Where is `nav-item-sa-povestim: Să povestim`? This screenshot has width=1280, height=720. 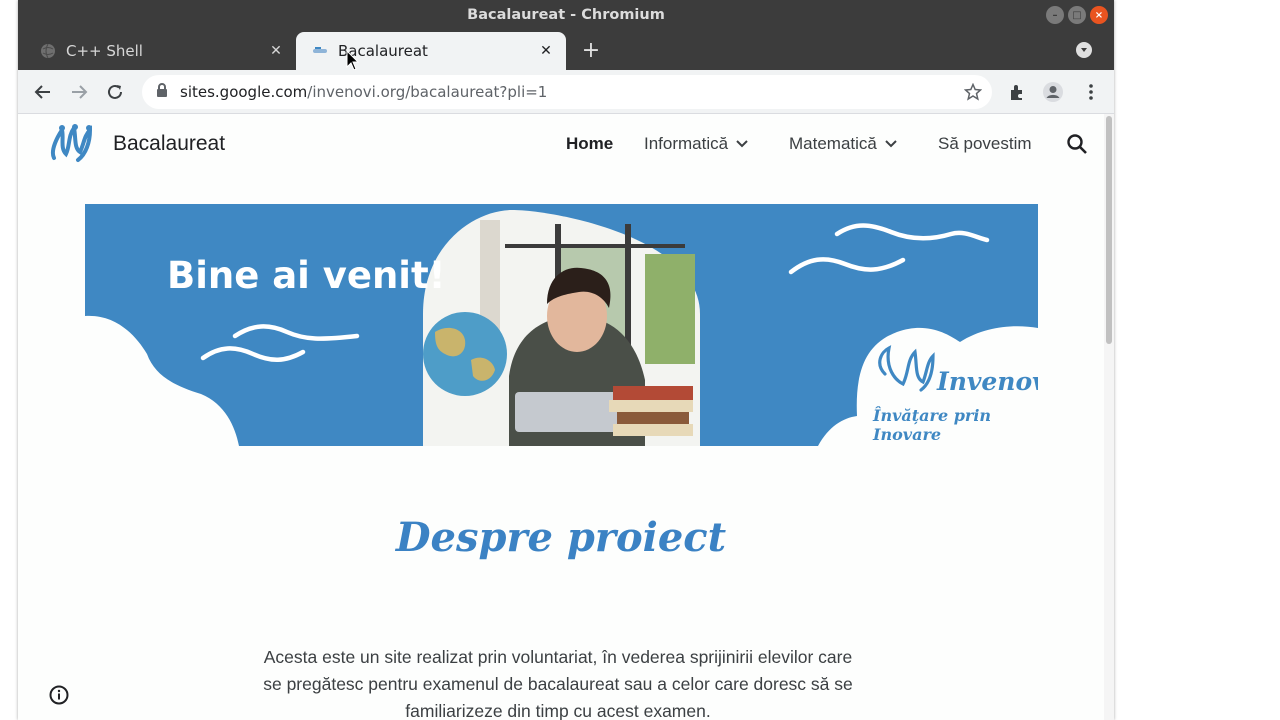 nav-item-sa-povestim: Să povestim is located at coordinates (985, 144).